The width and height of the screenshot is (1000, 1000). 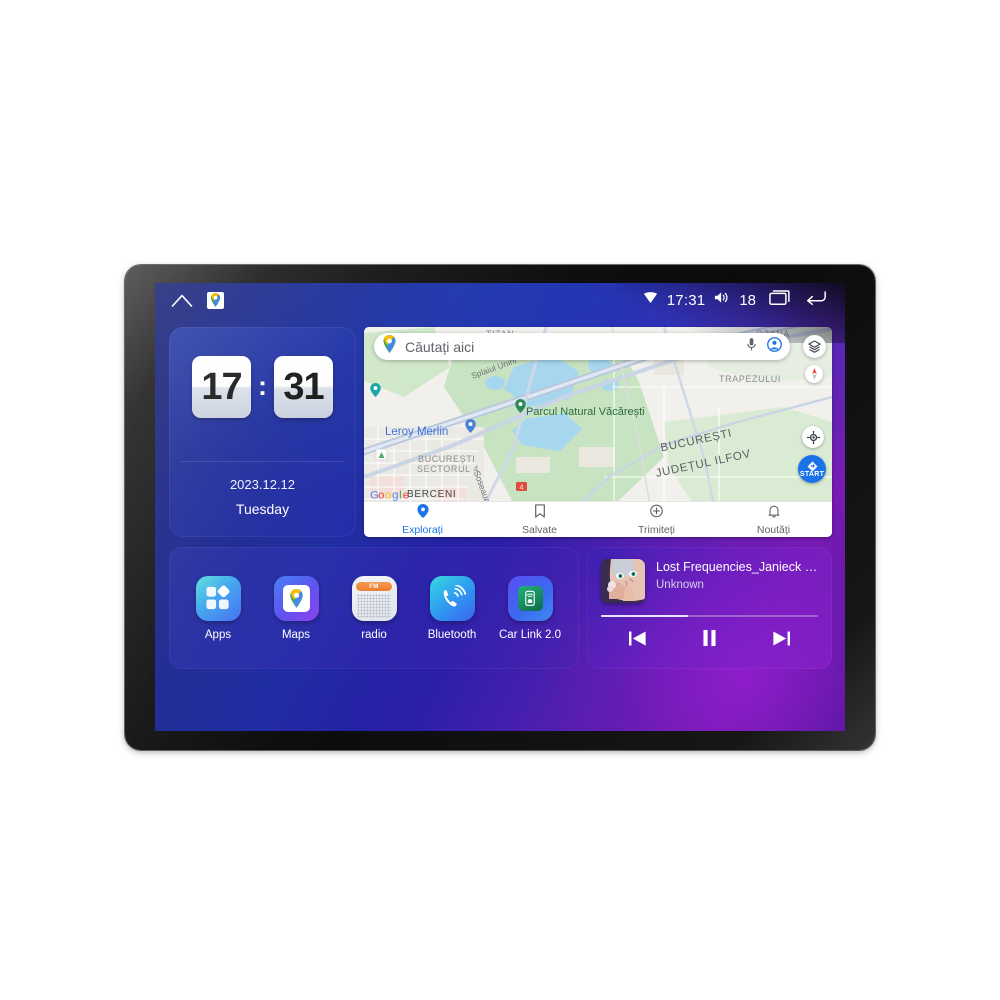 I want to click on bluetooth-phone-icon, so click(x=452, y=598).